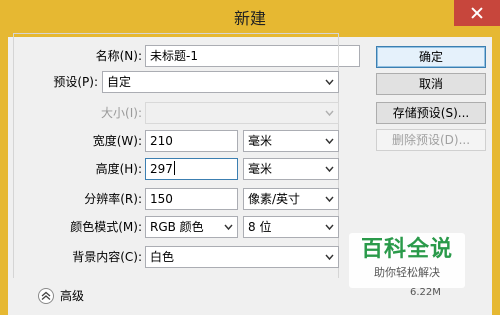 The width and height of the screenshot is (500, 315). I want to click on color-mode-label: 颜色模式(M):, so click(106, 227).